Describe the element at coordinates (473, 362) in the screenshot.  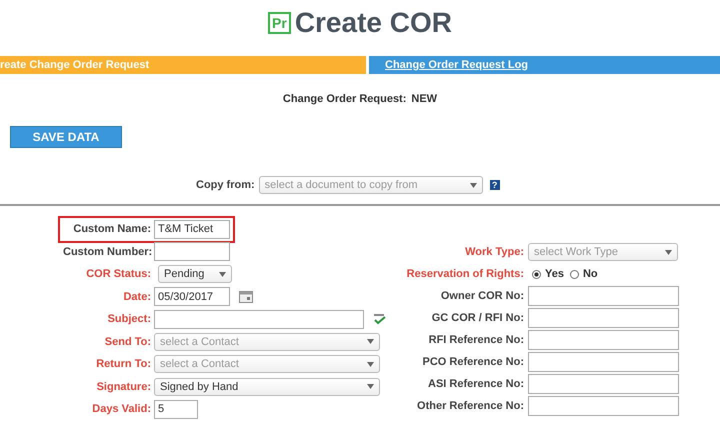
I see `field-label: PCO Reference No:` at that location.